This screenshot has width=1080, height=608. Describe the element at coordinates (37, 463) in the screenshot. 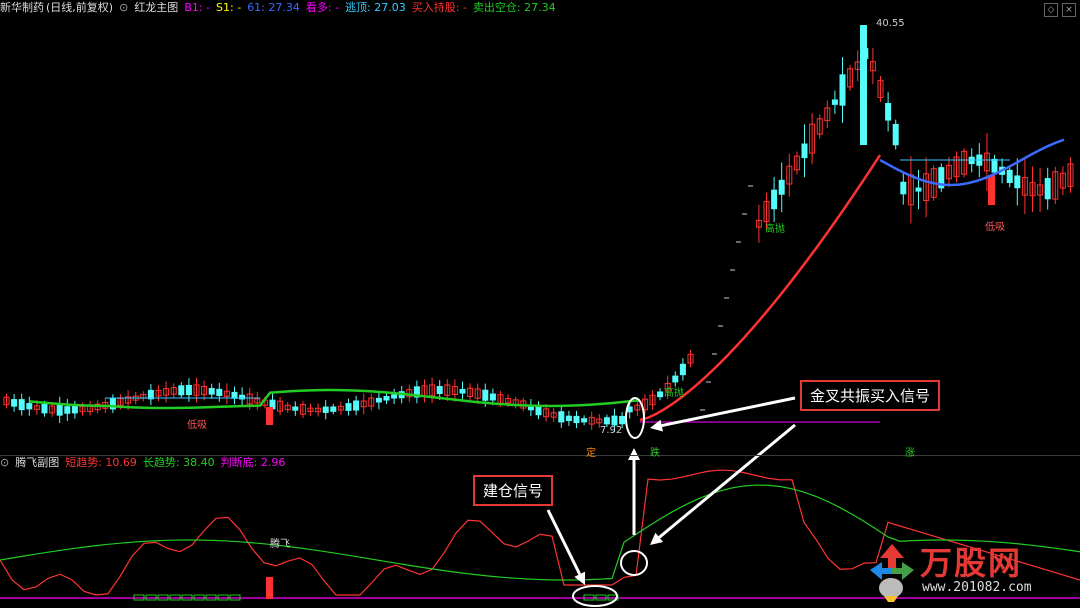

I see `sub-indicator-name: 腾飞副图` at that location.